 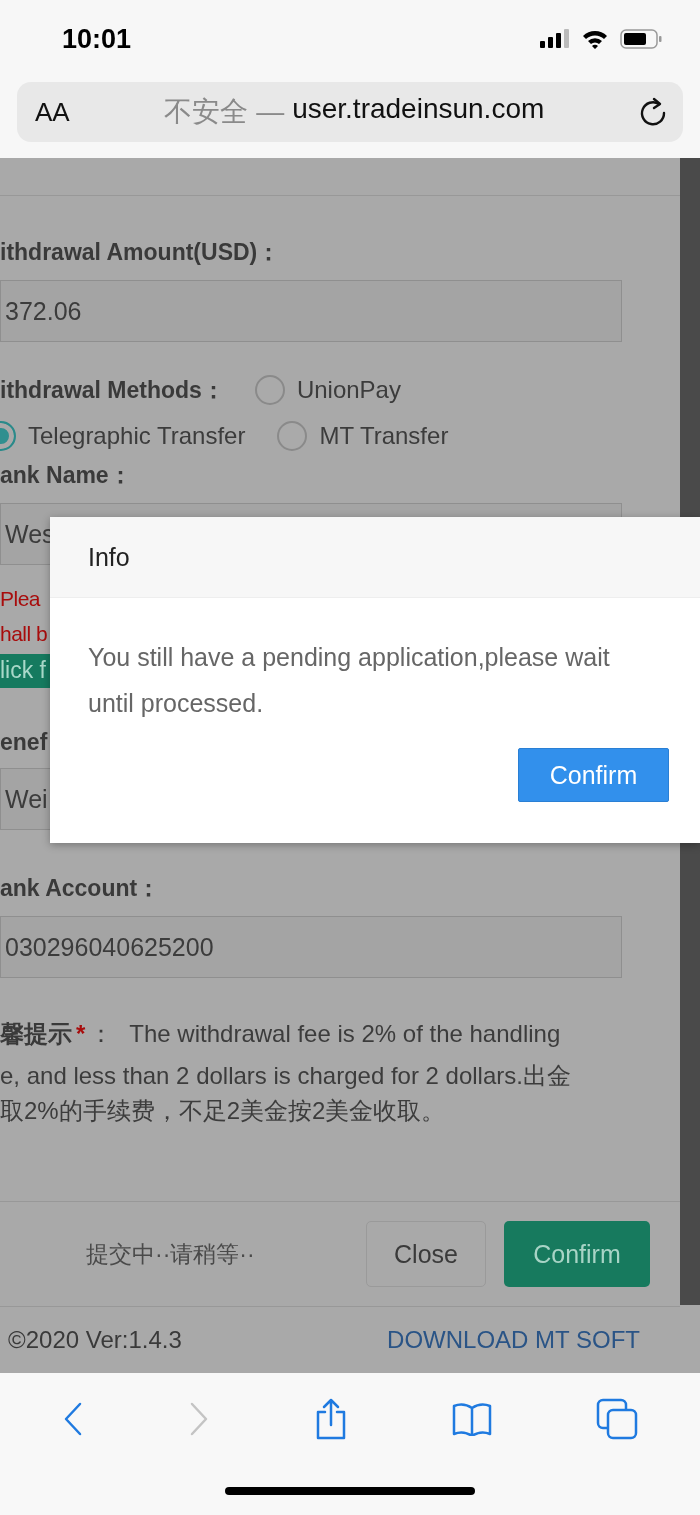 What do you see at coordinates (24, 742) in the screenshot?
I see `field-label: enef` at bounding box center [24, 742].